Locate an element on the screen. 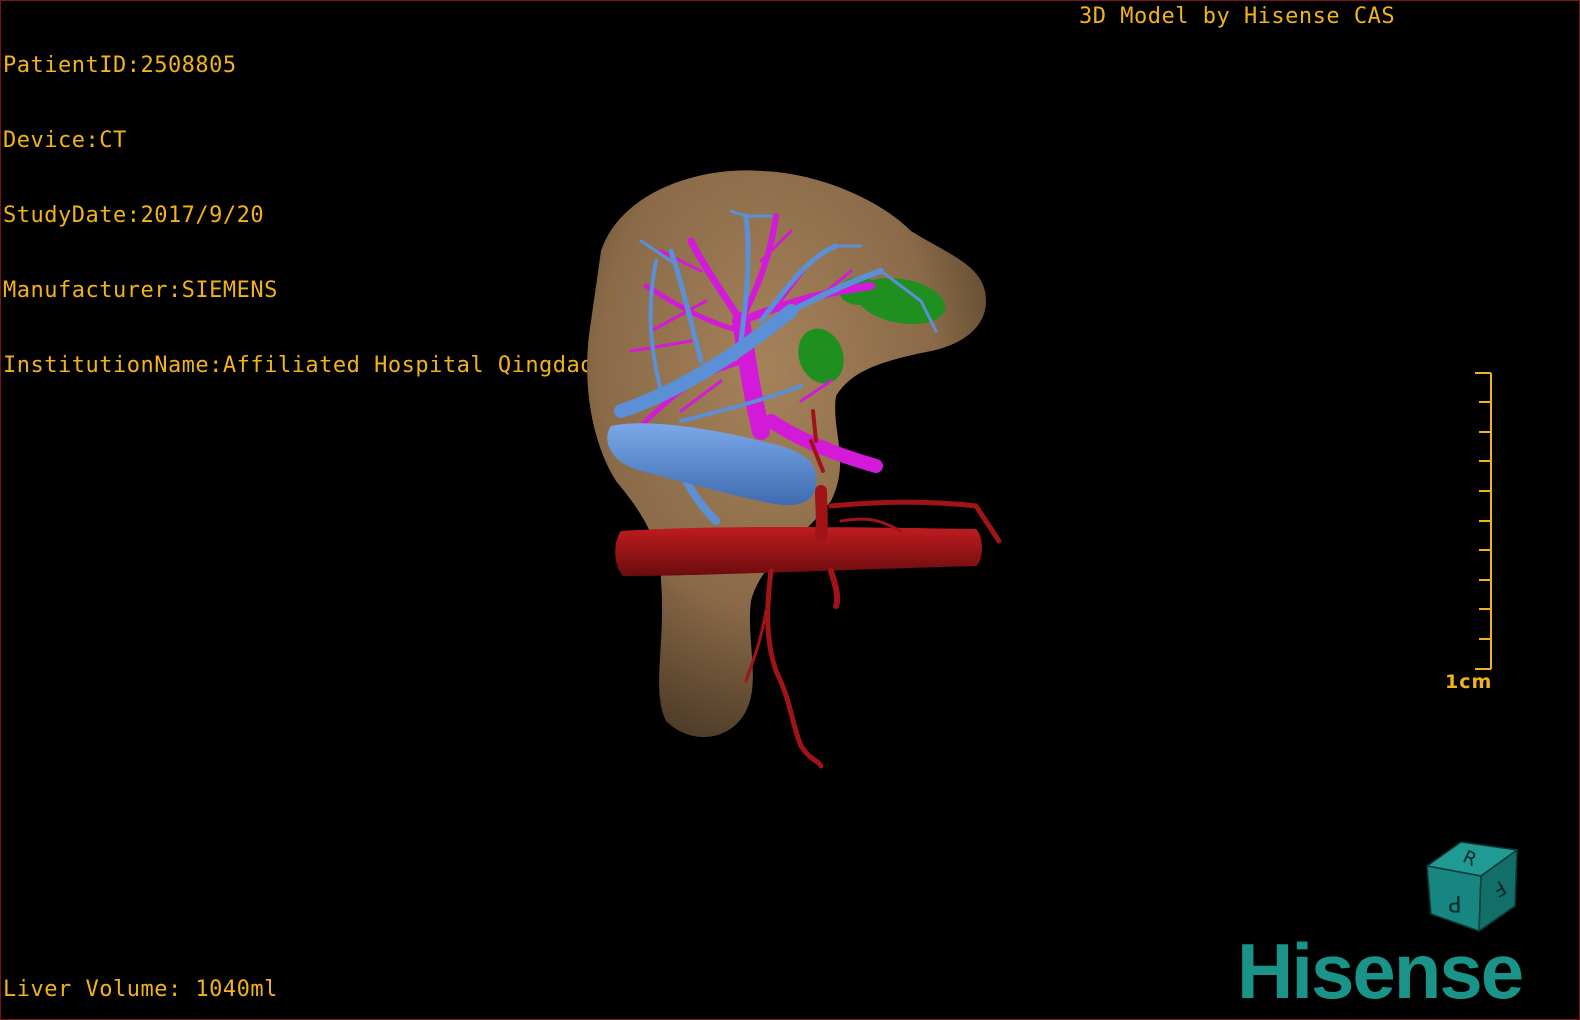 This screenshot has height=1020, width=1580. hisense-logo: Hisense is located at coordinates (1380, 971).